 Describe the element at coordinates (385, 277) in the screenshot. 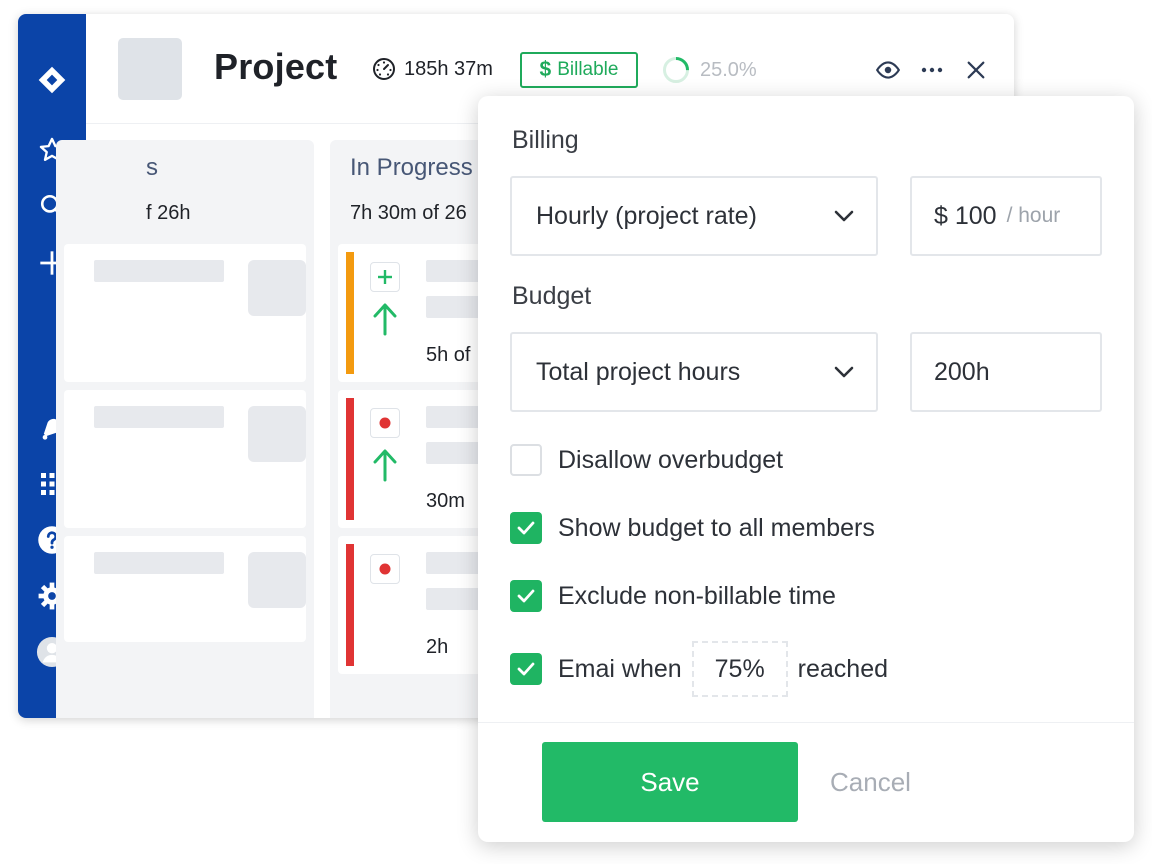

I see `plus-icon` at that location.